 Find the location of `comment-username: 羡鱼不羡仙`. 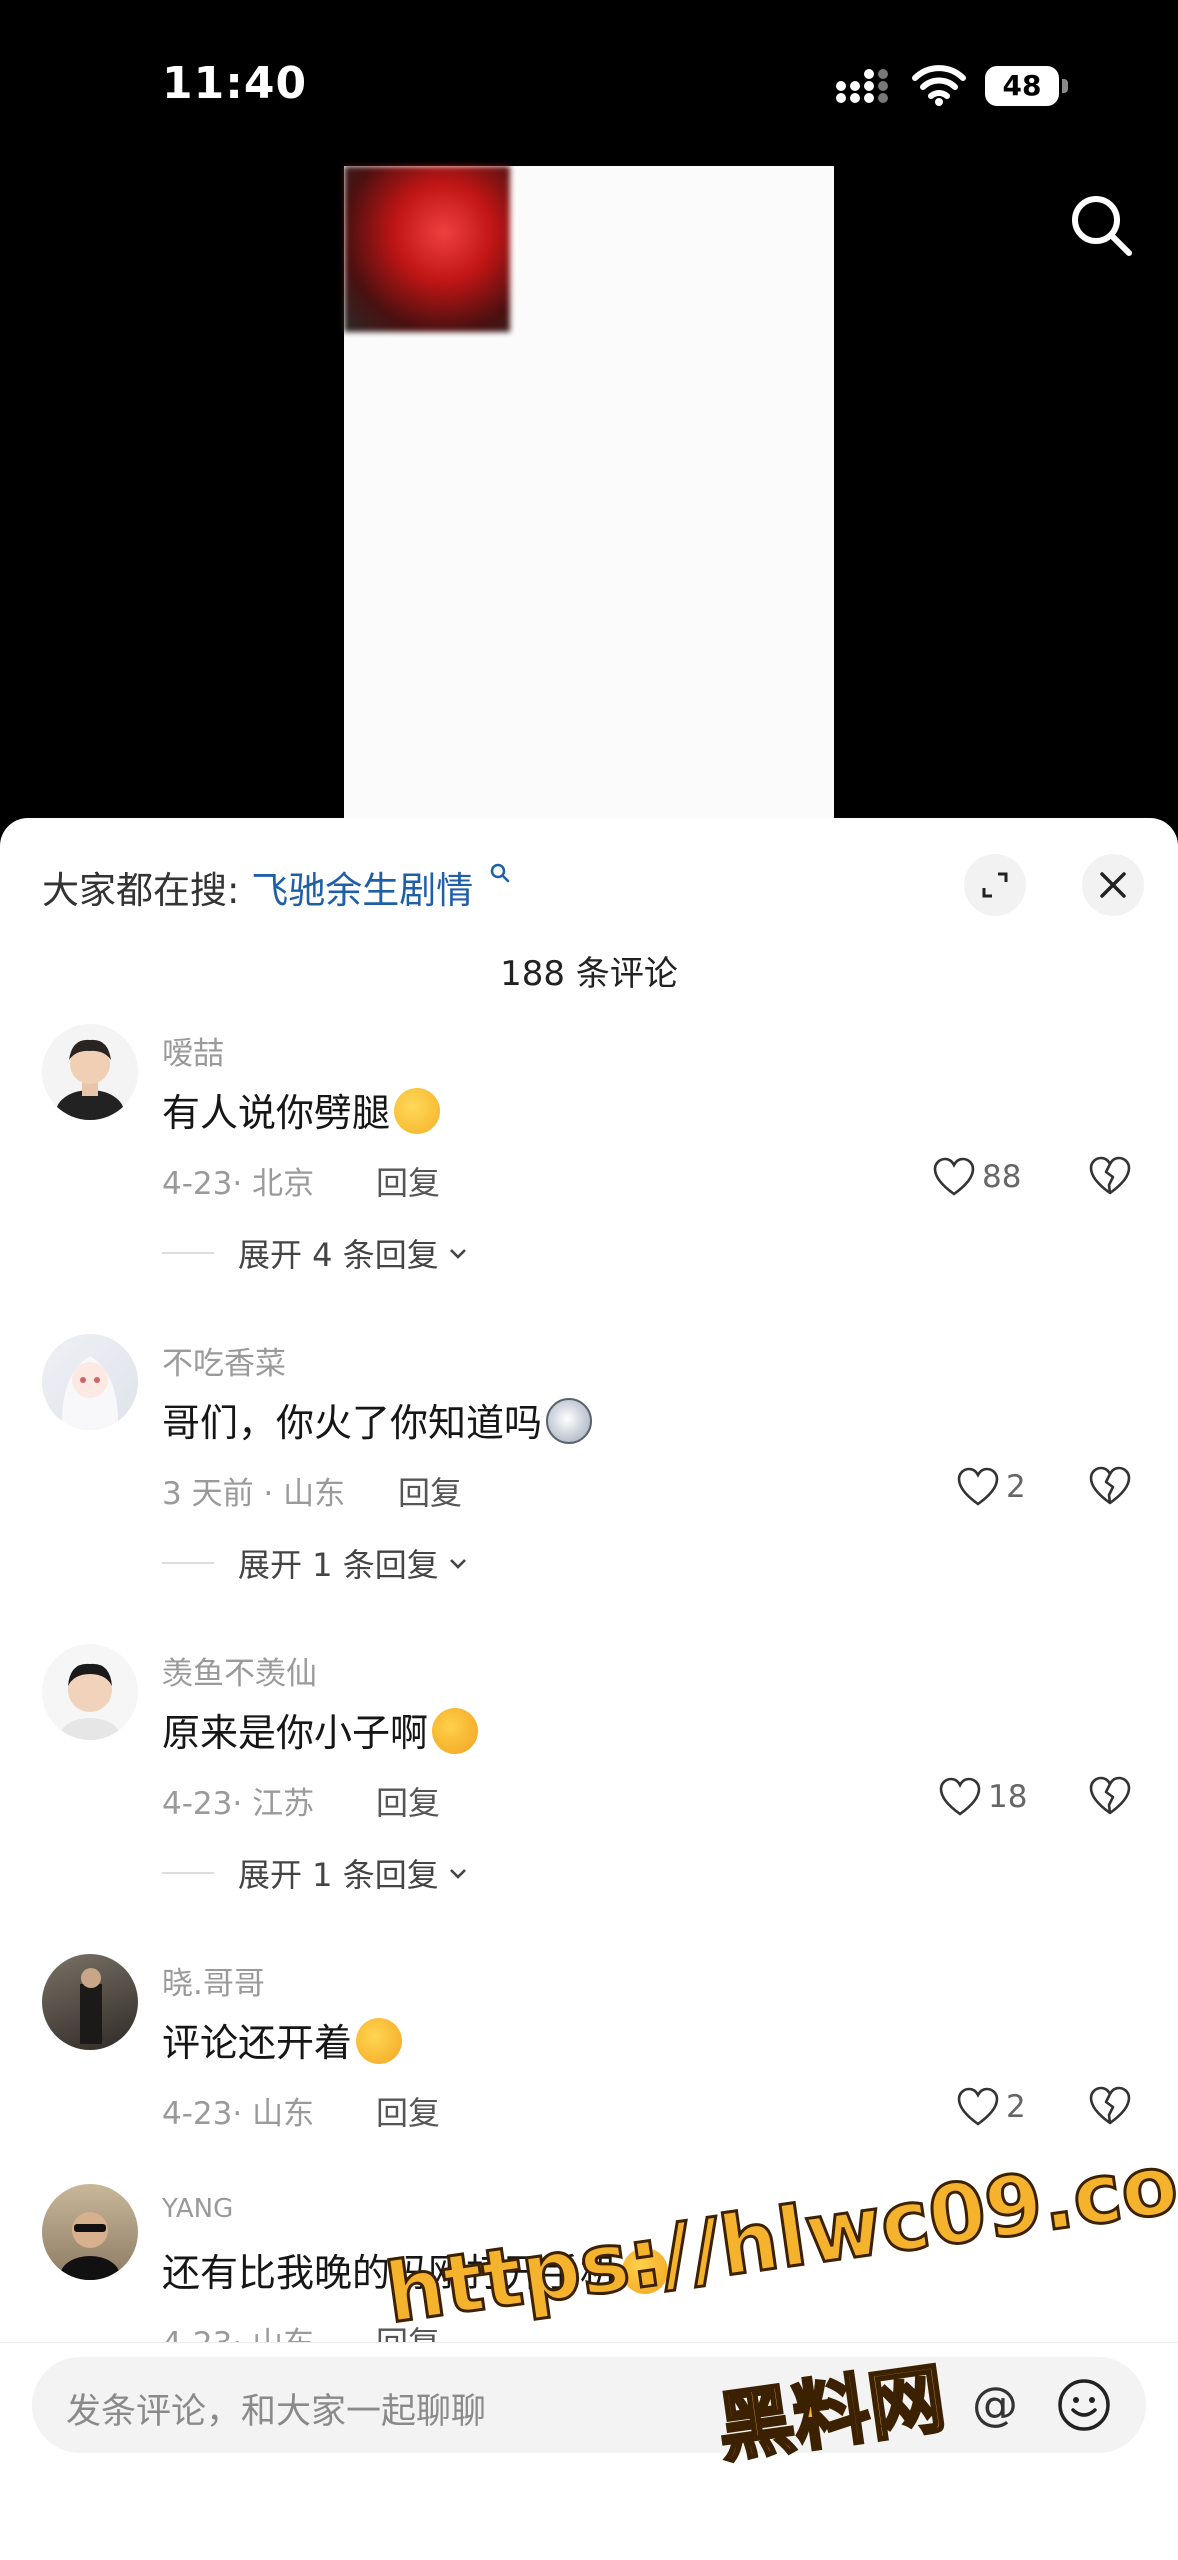

comment-username: 羡鱼不羡仙 is located at coordinates (239, 1670).